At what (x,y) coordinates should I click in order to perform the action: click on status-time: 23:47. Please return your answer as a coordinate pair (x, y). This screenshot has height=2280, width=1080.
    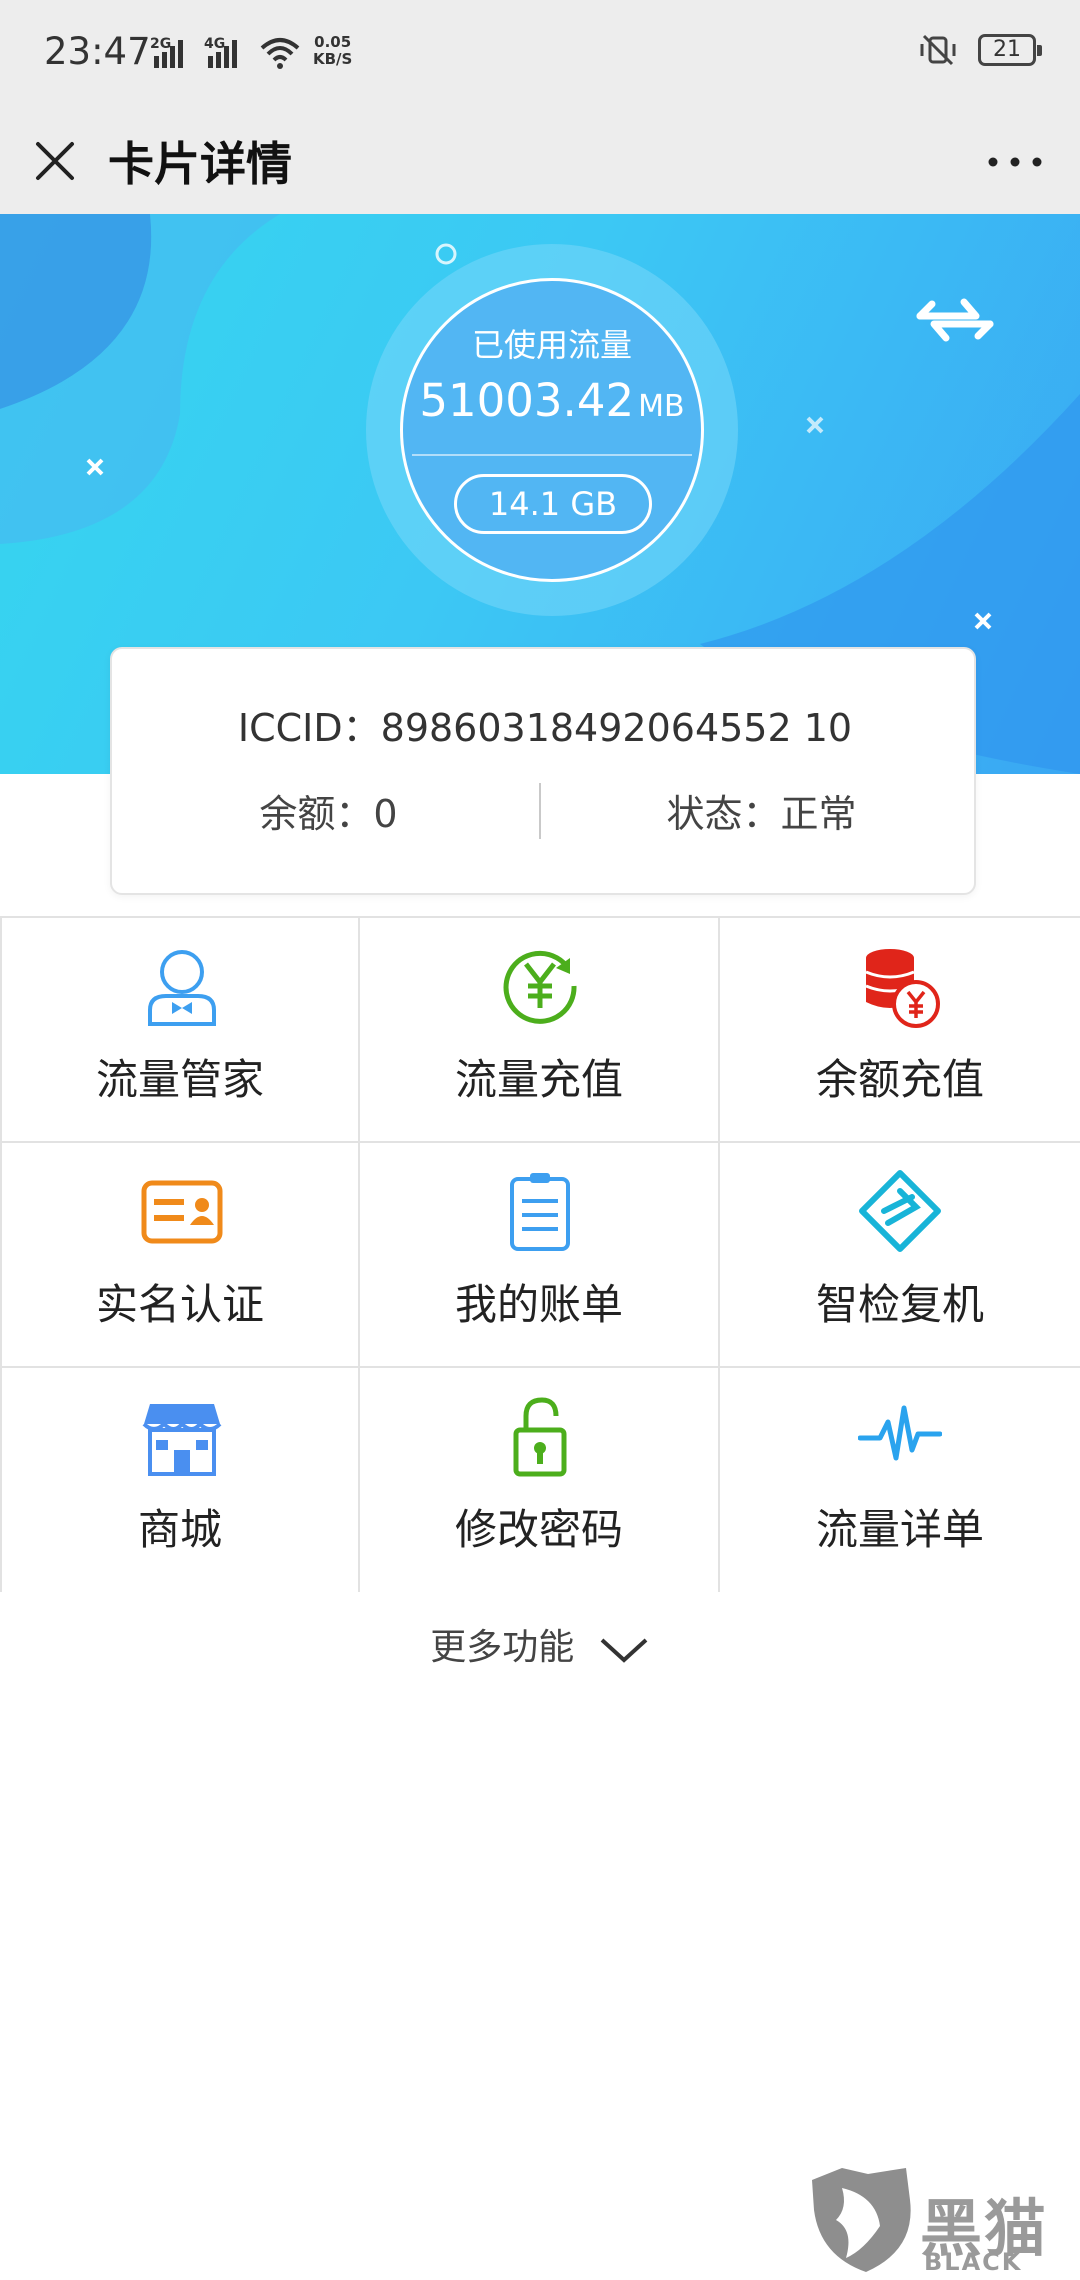
    Looking at the image, I should click on (97, 51).